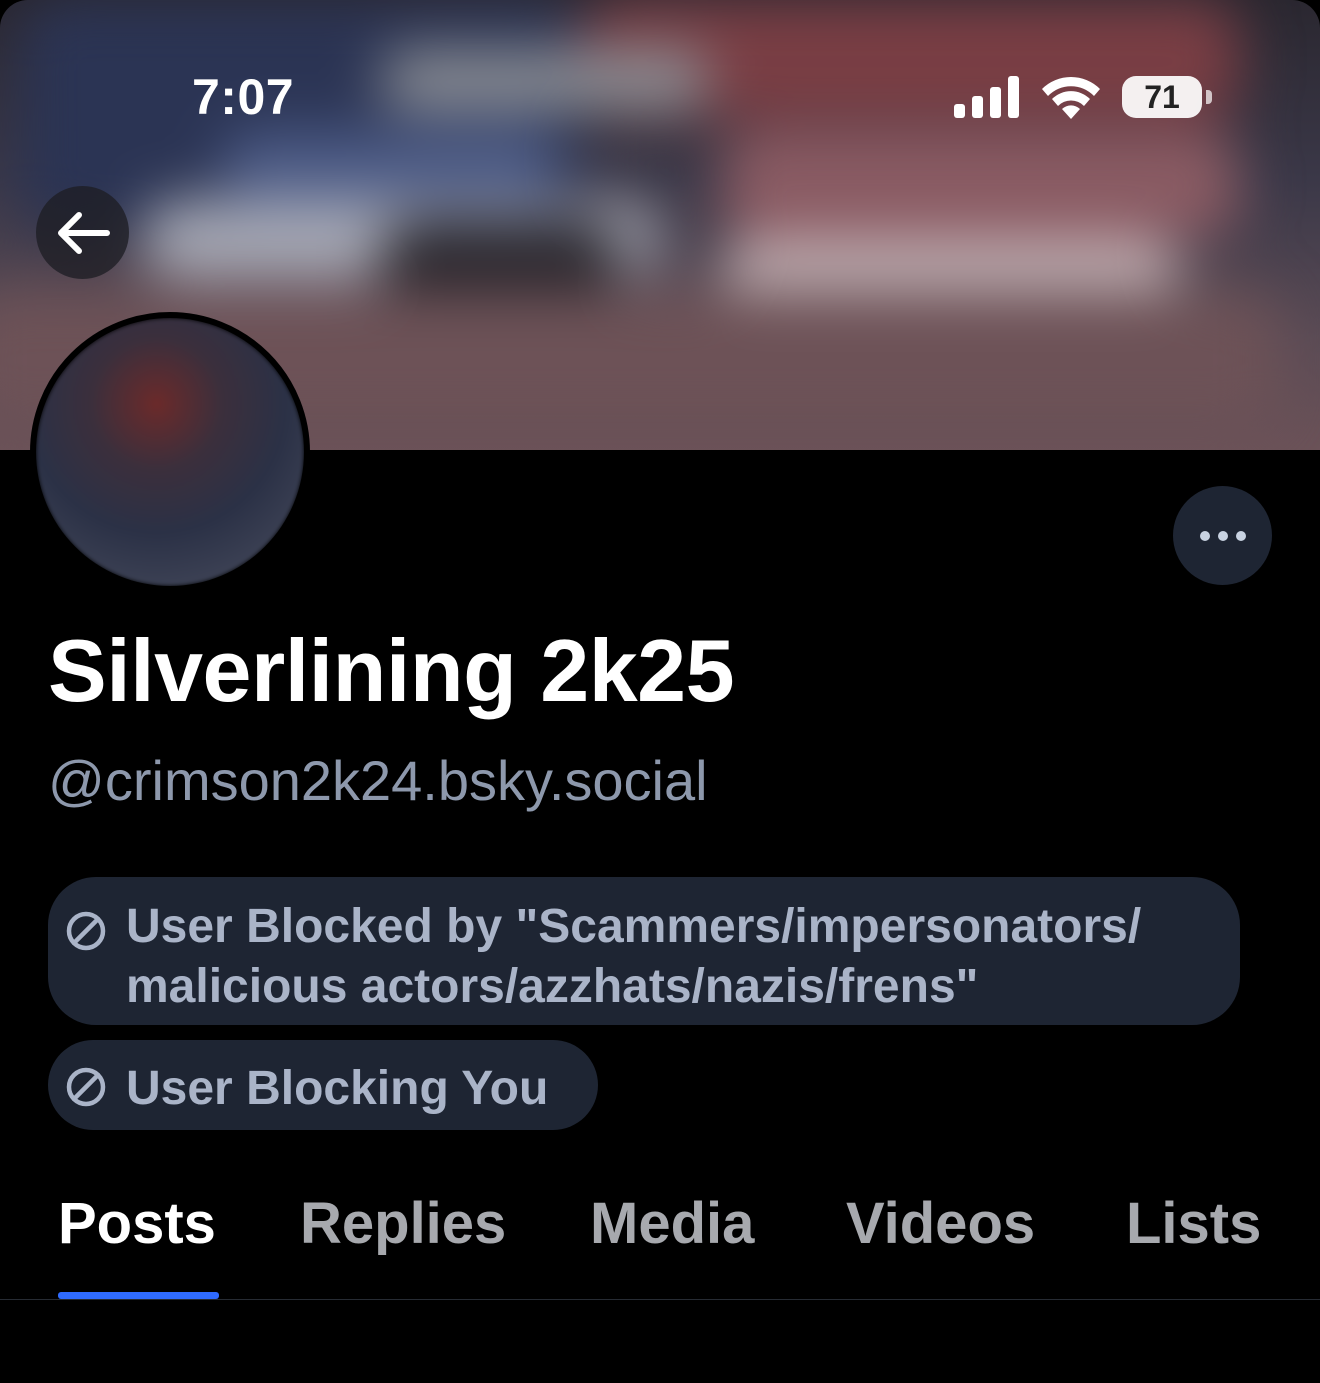 Image resolution: width=1320 pixels, height=1383 pixels. I want to click on user-blocking-you-text: User Blocking You, so click(337, 1088).